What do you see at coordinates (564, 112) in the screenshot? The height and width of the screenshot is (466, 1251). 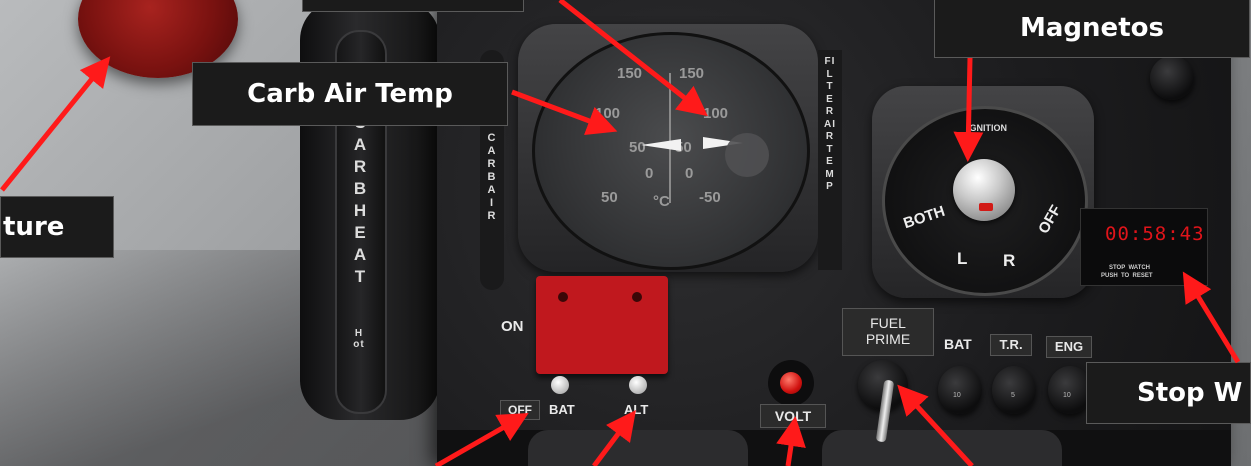 I see `arrow-carb-air-temp` at bounding box center [564, 112].